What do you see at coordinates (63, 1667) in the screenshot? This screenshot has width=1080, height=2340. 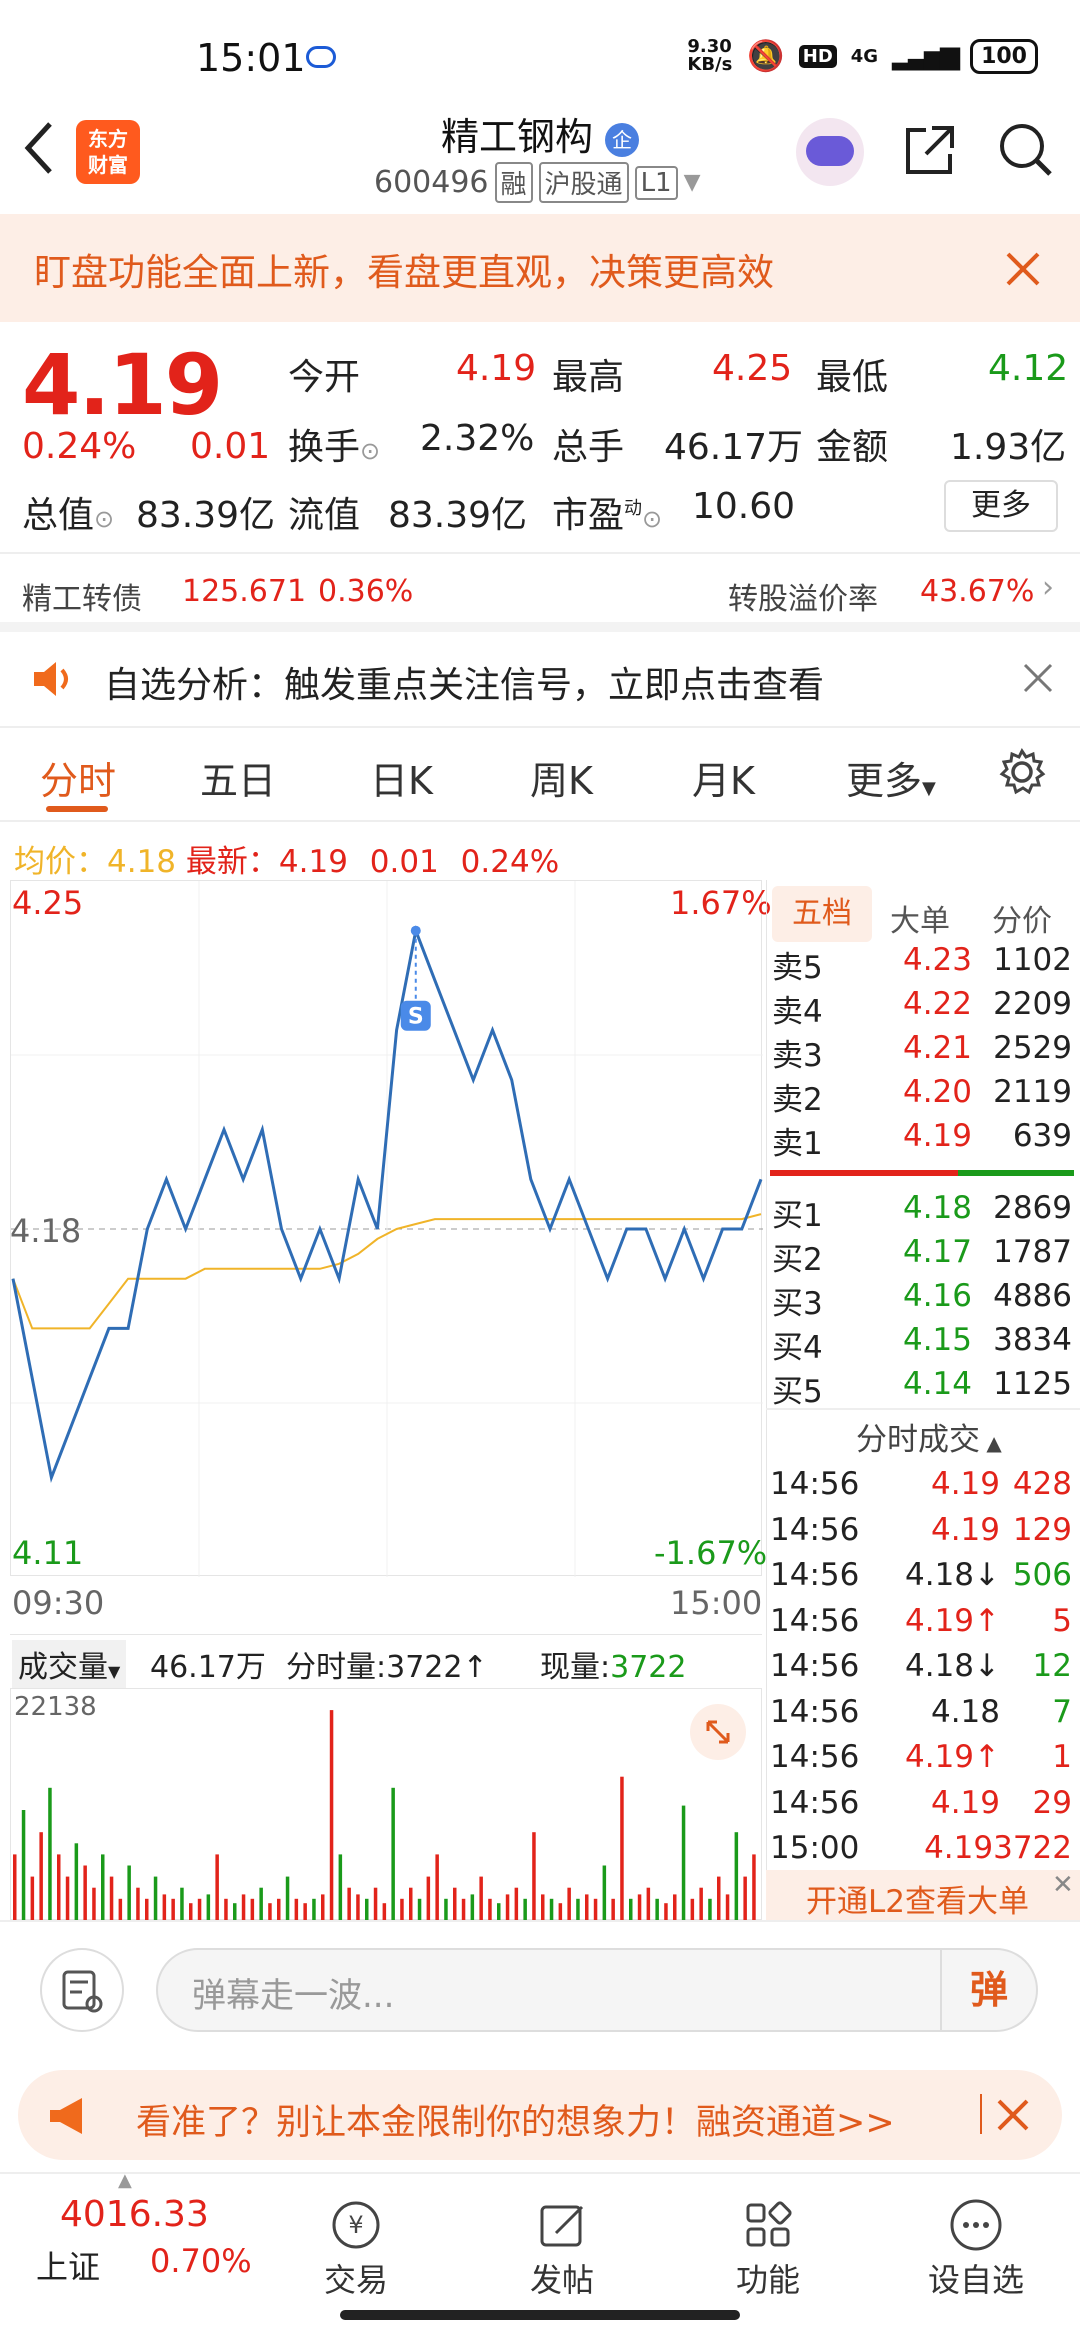 I see `volume-selector-label: 成交量` at bounding box center [63, 1667].